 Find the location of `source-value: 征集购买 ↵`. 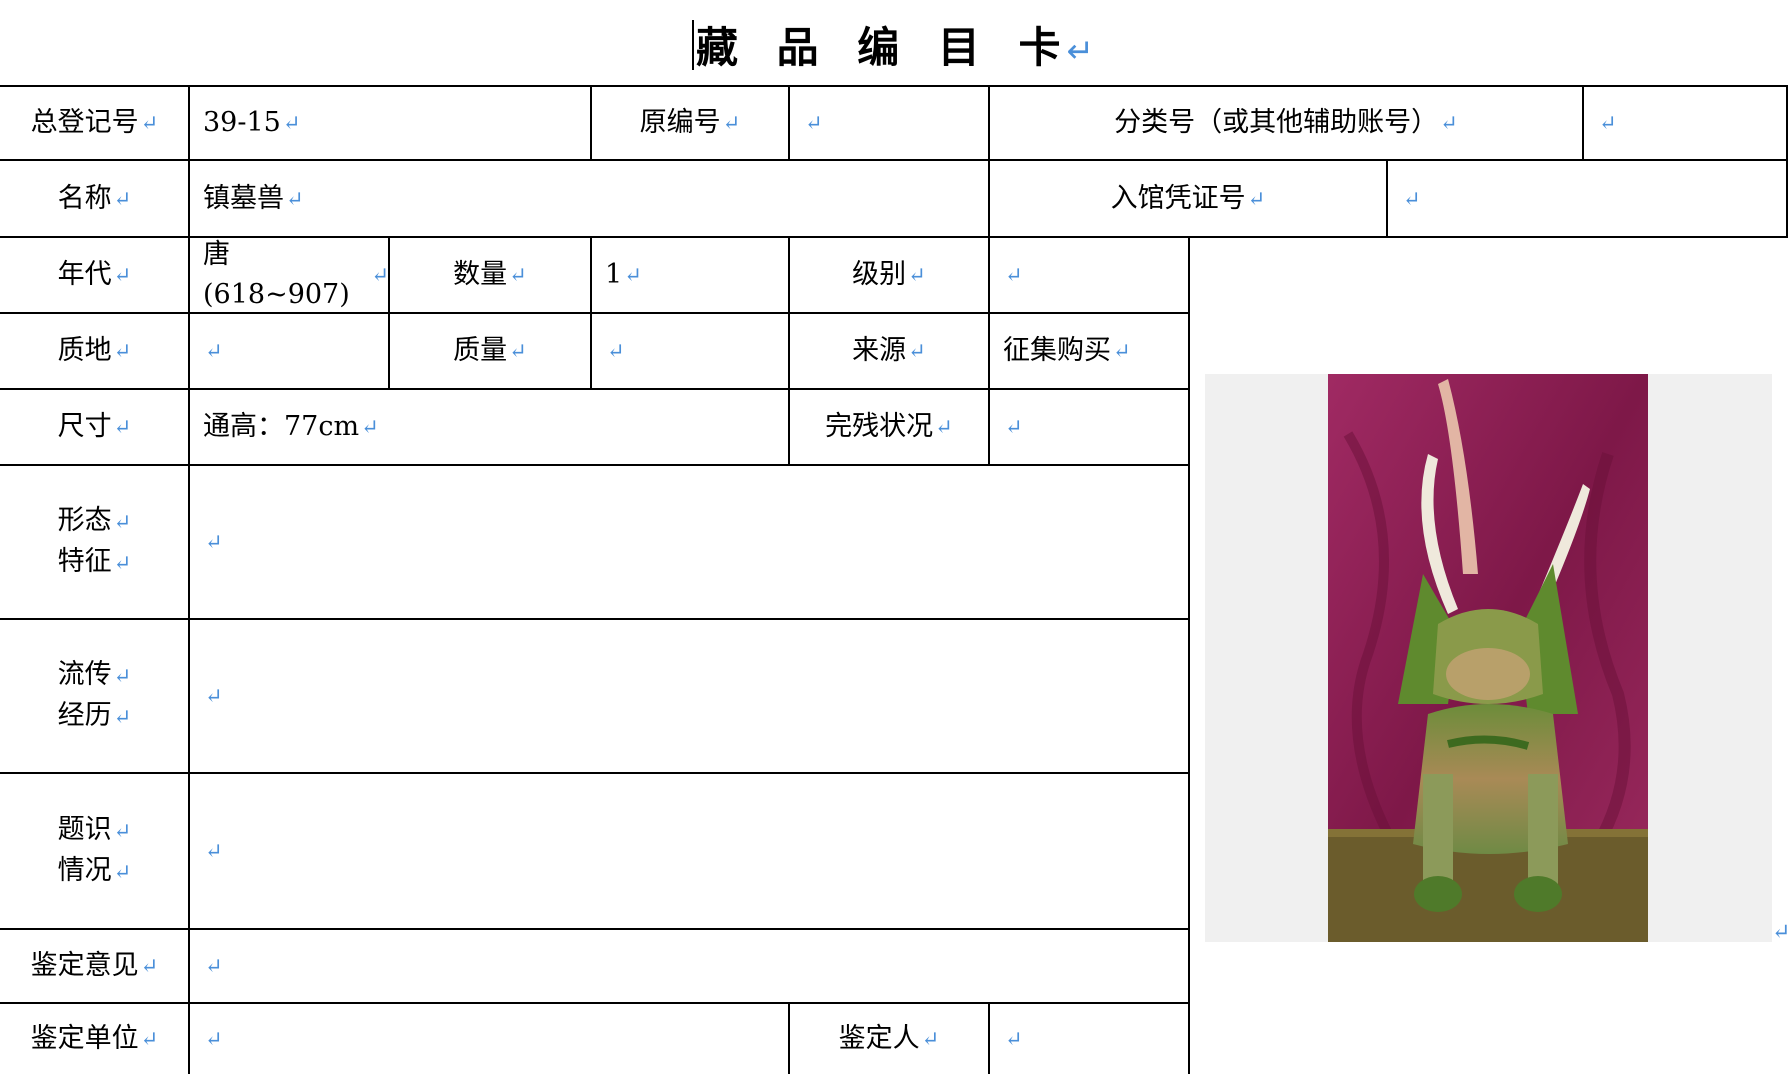

source-value: 征集购买 ↵ is located at coordinates (1089, 351).